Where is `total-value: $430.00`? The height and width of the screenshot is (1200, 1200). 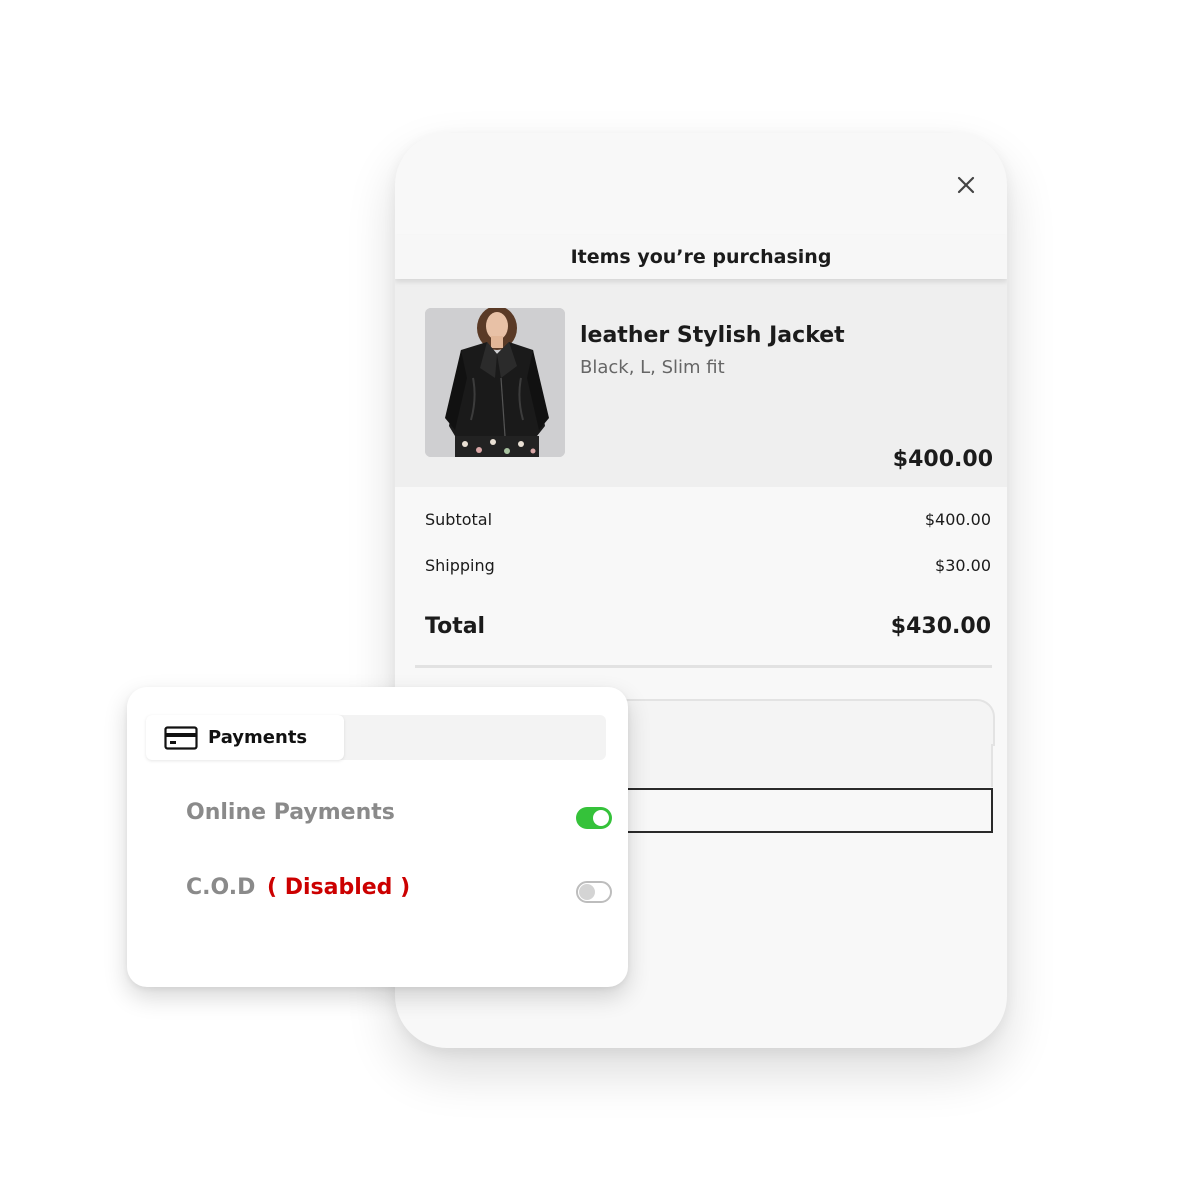 total-value: $430.00 is located at coordinates (940, 626).